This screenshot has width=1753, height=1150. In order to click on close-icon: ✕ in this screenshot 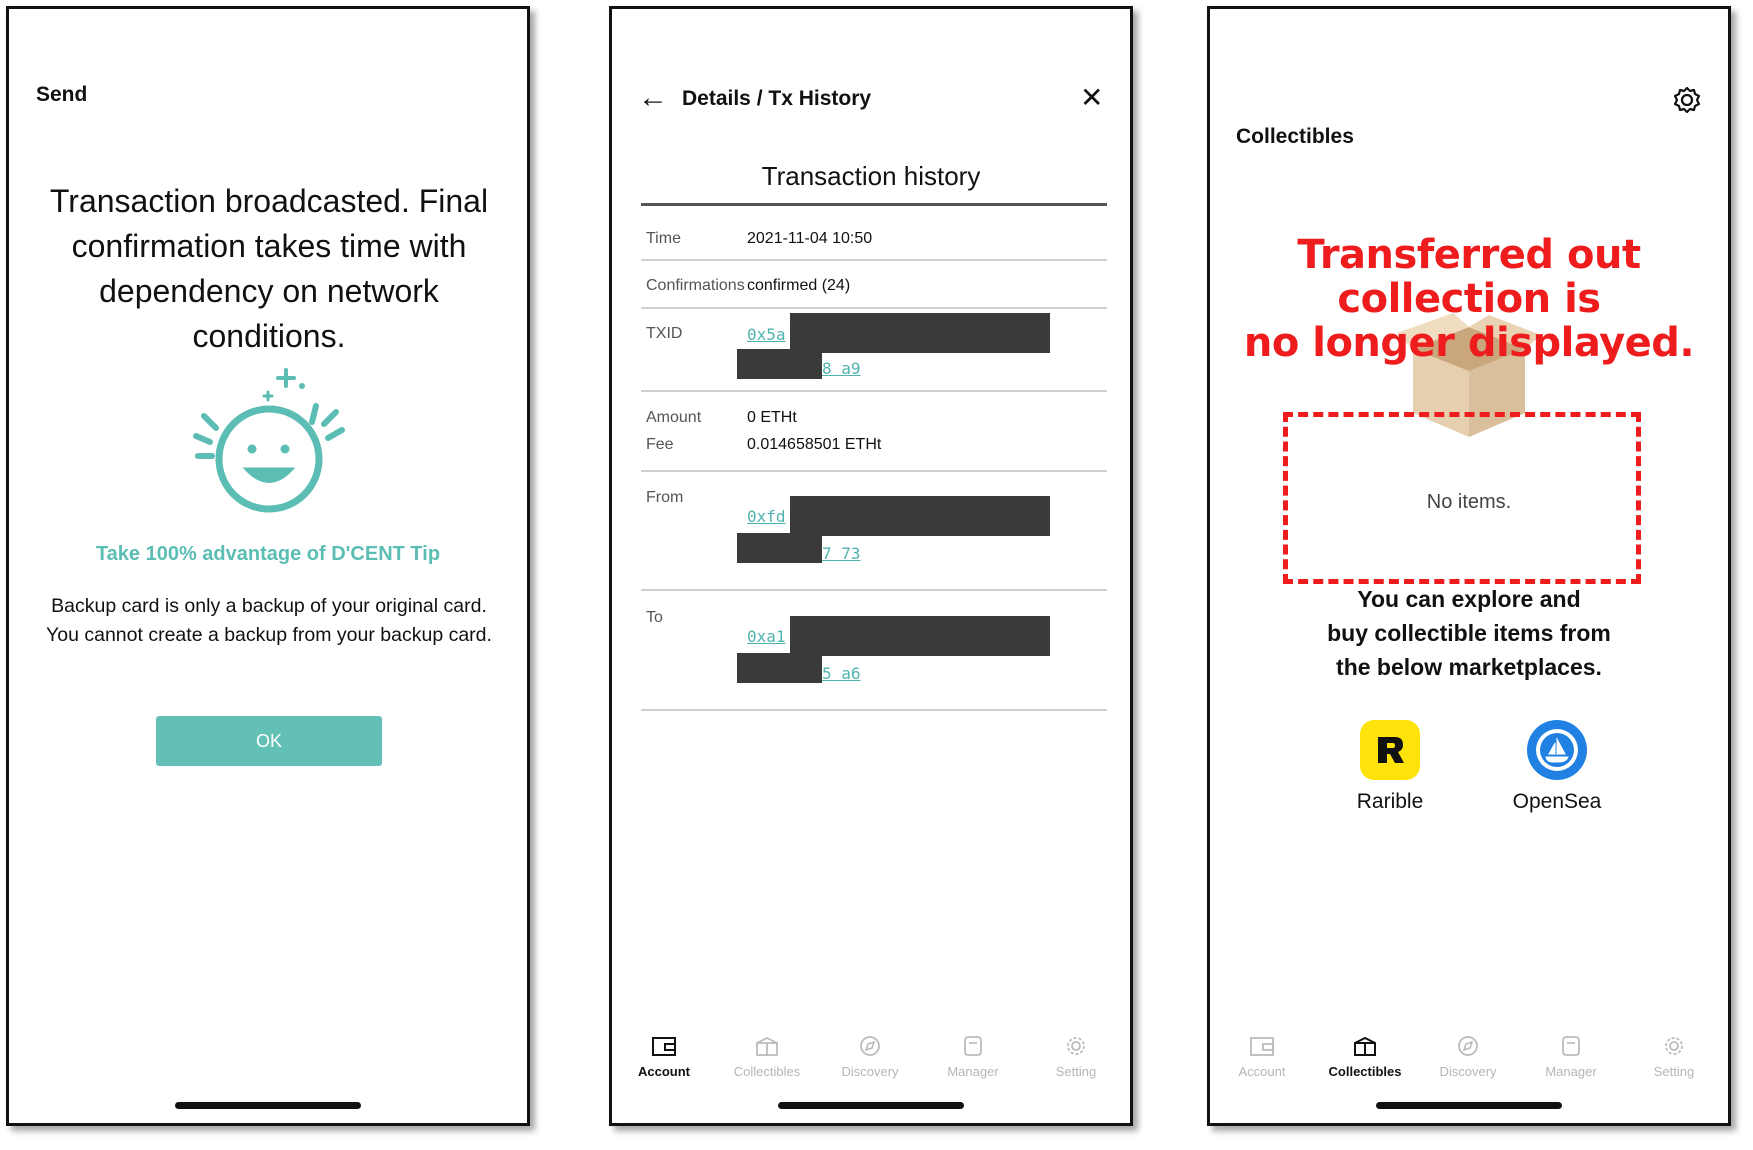, I will do `click(1091, 98)`.